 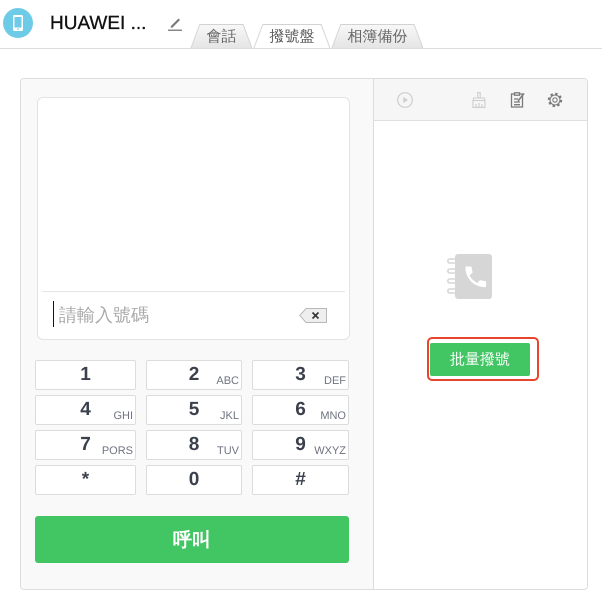 I want to click on keypad-key: 4 GHI, so click(x=85, y=410).